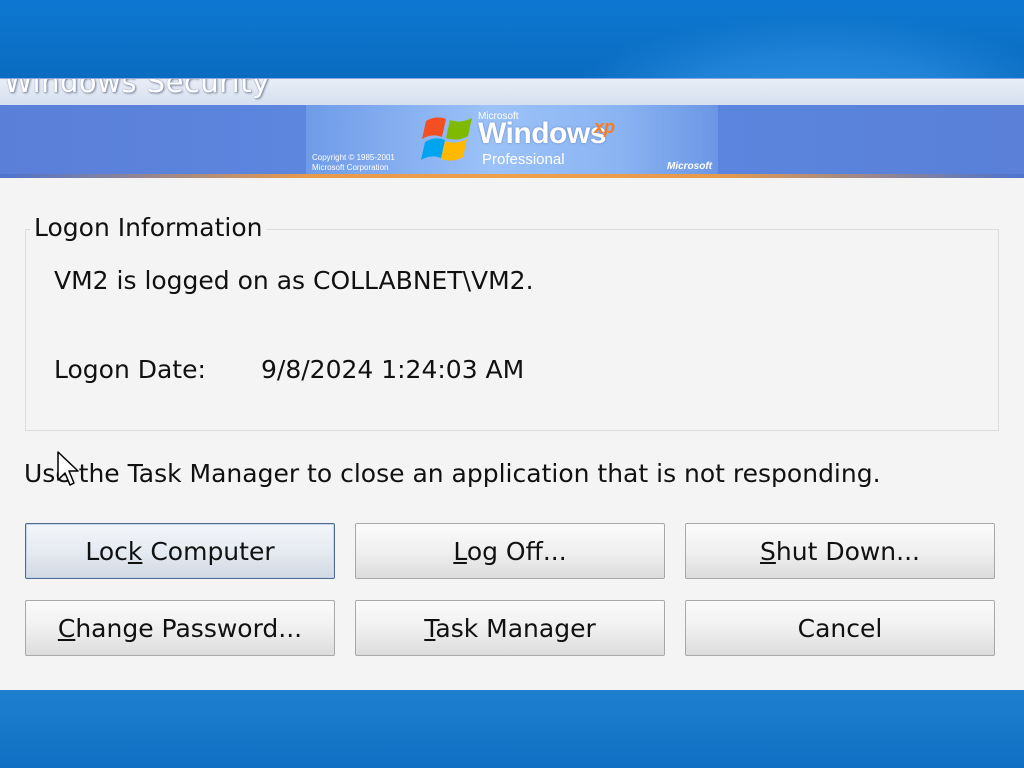  What do you see at coordinates (294, 280) in the screenshot?
I see `logged-on-text: VM2 is logged on as COLLABNET\VM2.` at bounding box center [294, 280].